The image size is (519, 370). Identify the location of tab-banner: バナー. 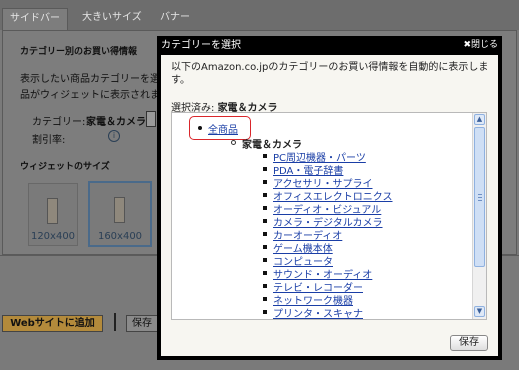
(175, 19).